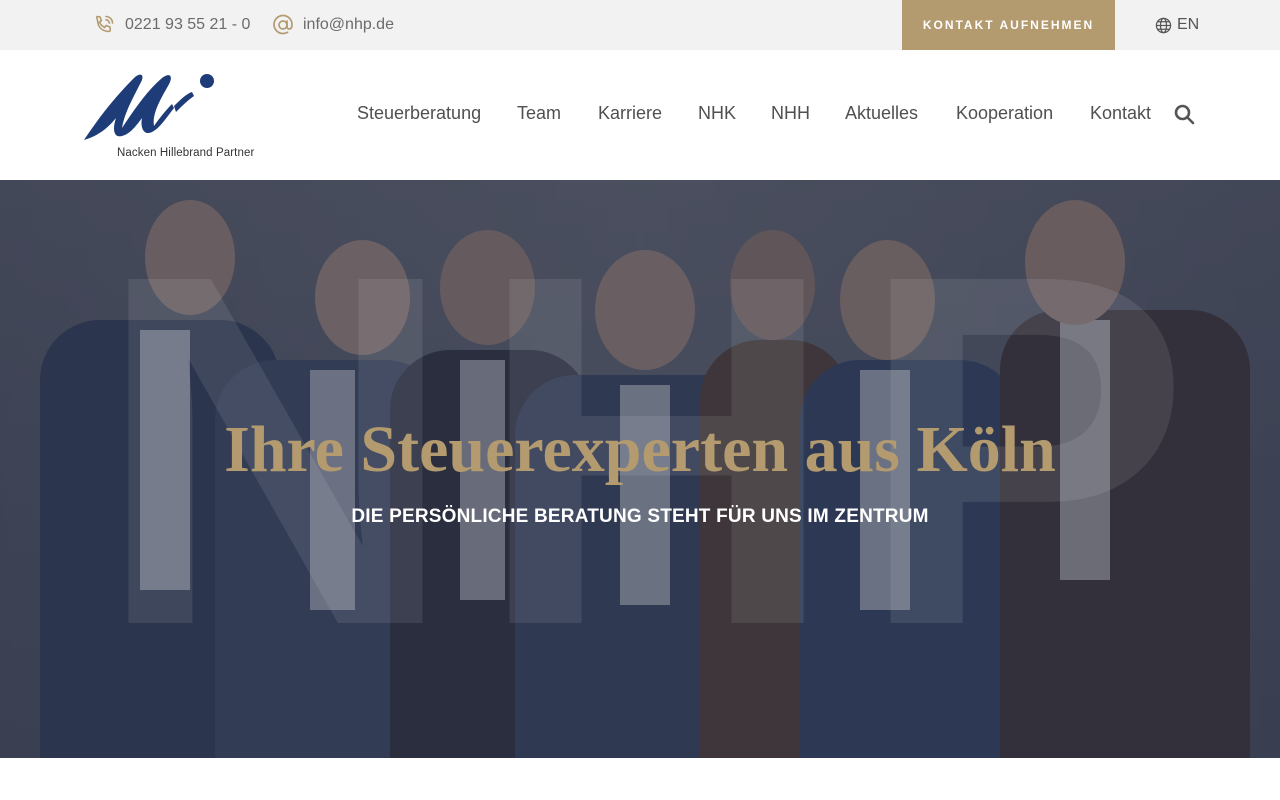 Image resolution: width=1280 pixels, height=800 pixels. Describe the element at coordinates (717, 113) in the screenshot. I see `nav-item-nhk: NHK` at that location.